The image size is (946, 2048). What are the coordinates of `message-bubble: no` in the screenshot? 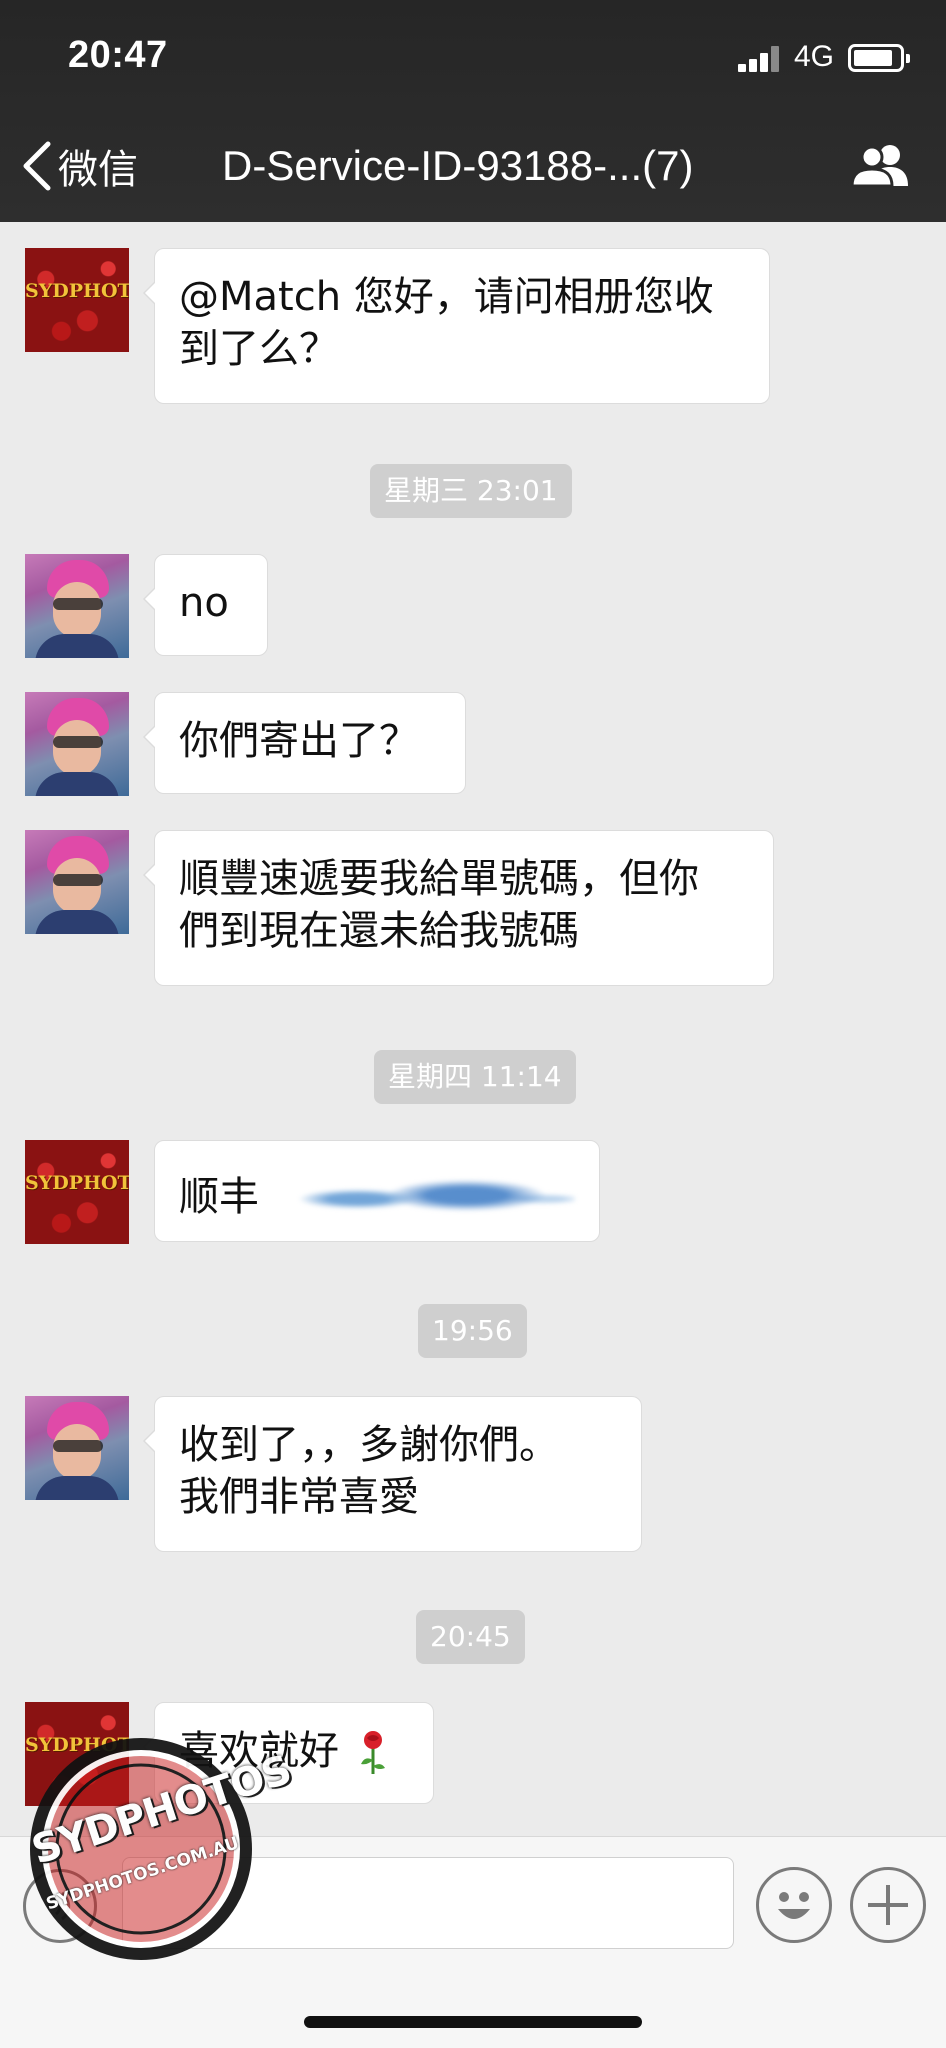 It's located at (205, 605).